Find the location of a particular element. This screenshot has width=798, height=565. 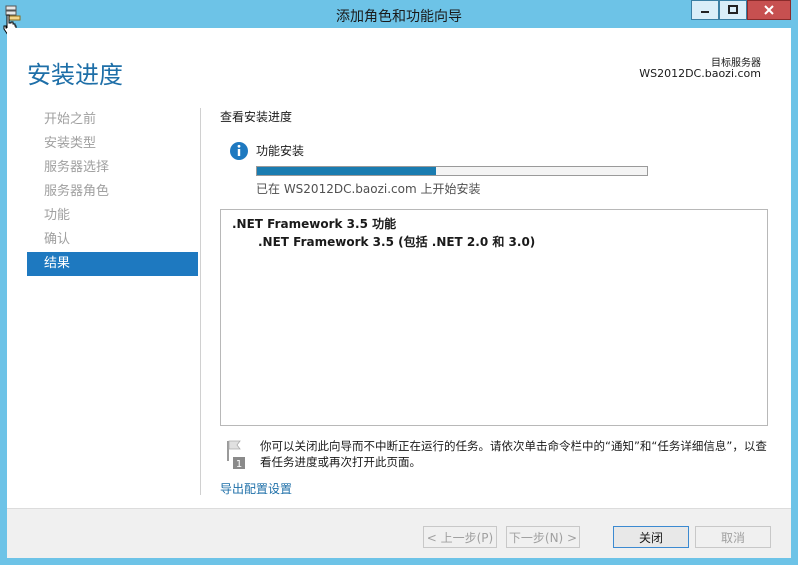

minimize-icon is located at coordinates (705, 12).